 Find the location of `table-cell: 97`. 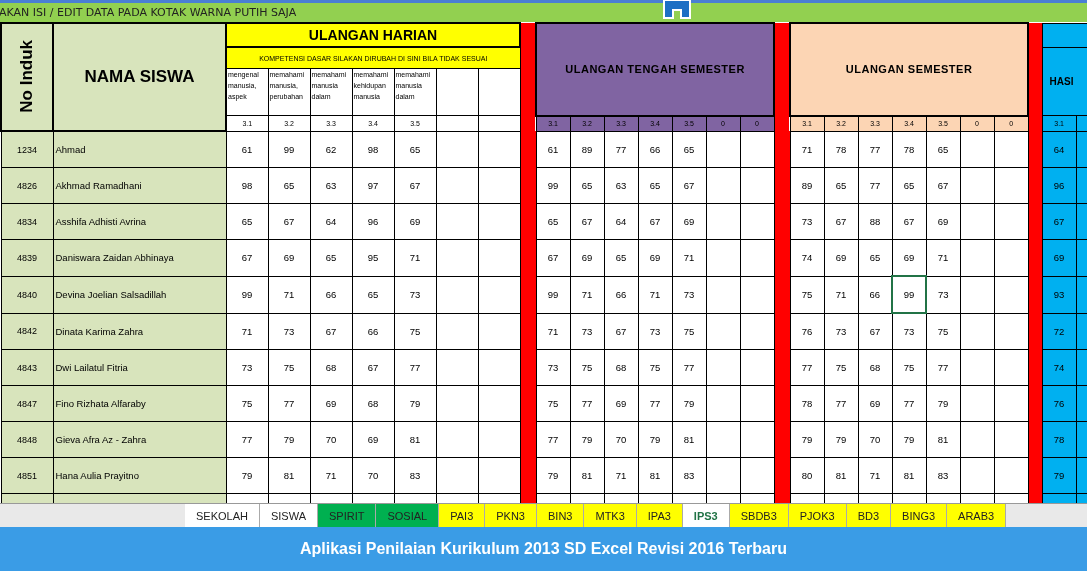

table-cell: 97 is located at coordinates (373, 185).